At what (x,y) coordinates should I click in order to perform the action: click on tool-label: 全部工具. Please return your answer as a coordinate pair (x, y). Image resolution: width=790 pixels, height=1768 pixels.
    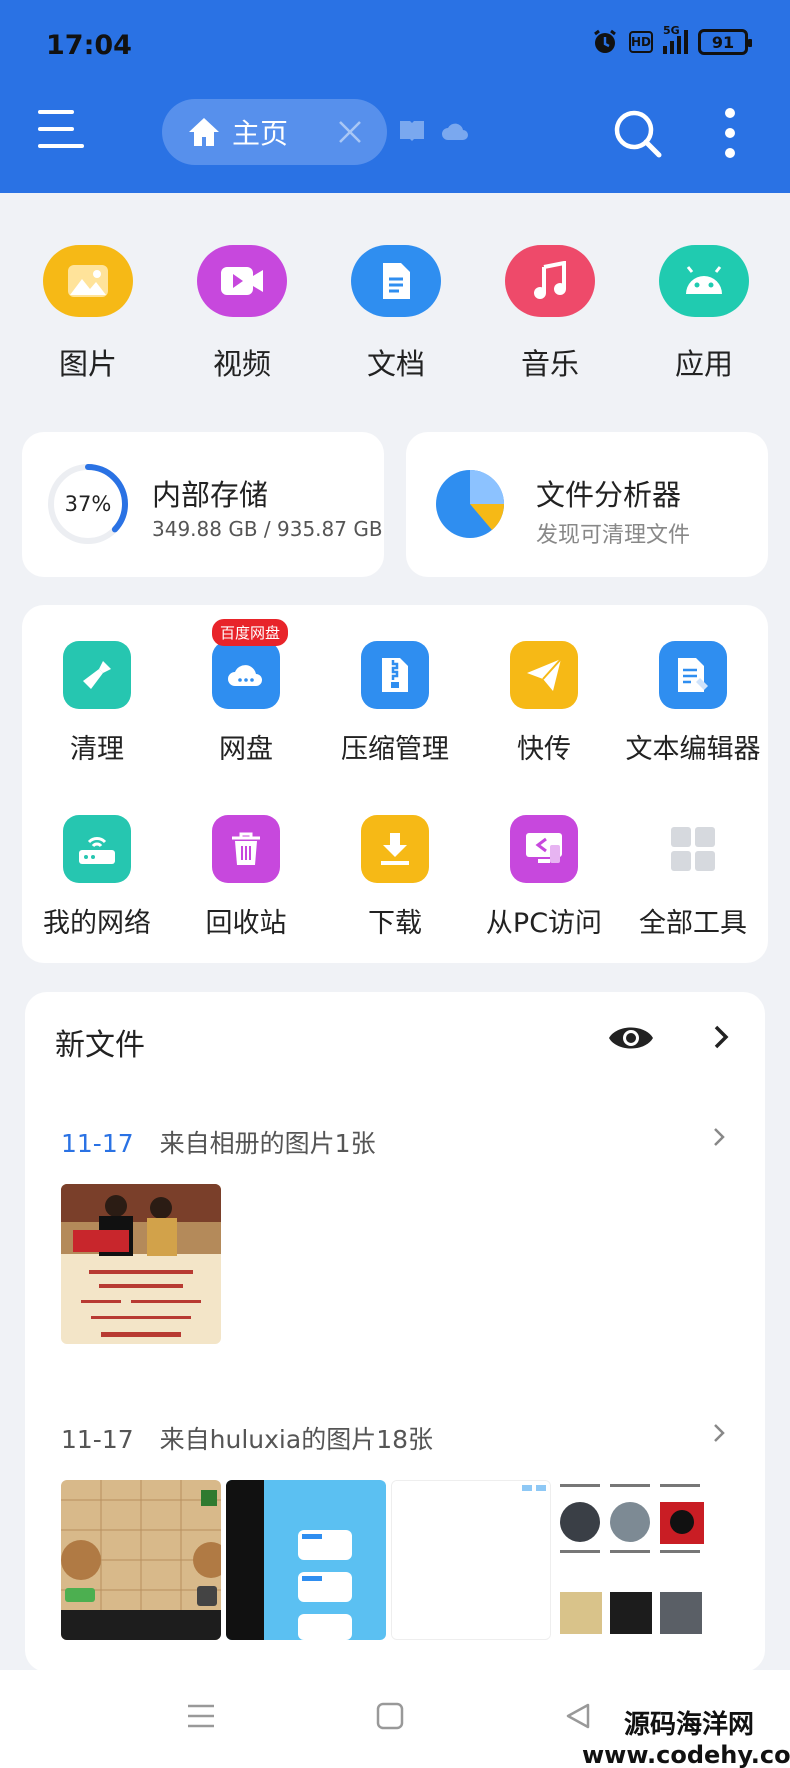
    Looking at the image, I should click on (693, 923).